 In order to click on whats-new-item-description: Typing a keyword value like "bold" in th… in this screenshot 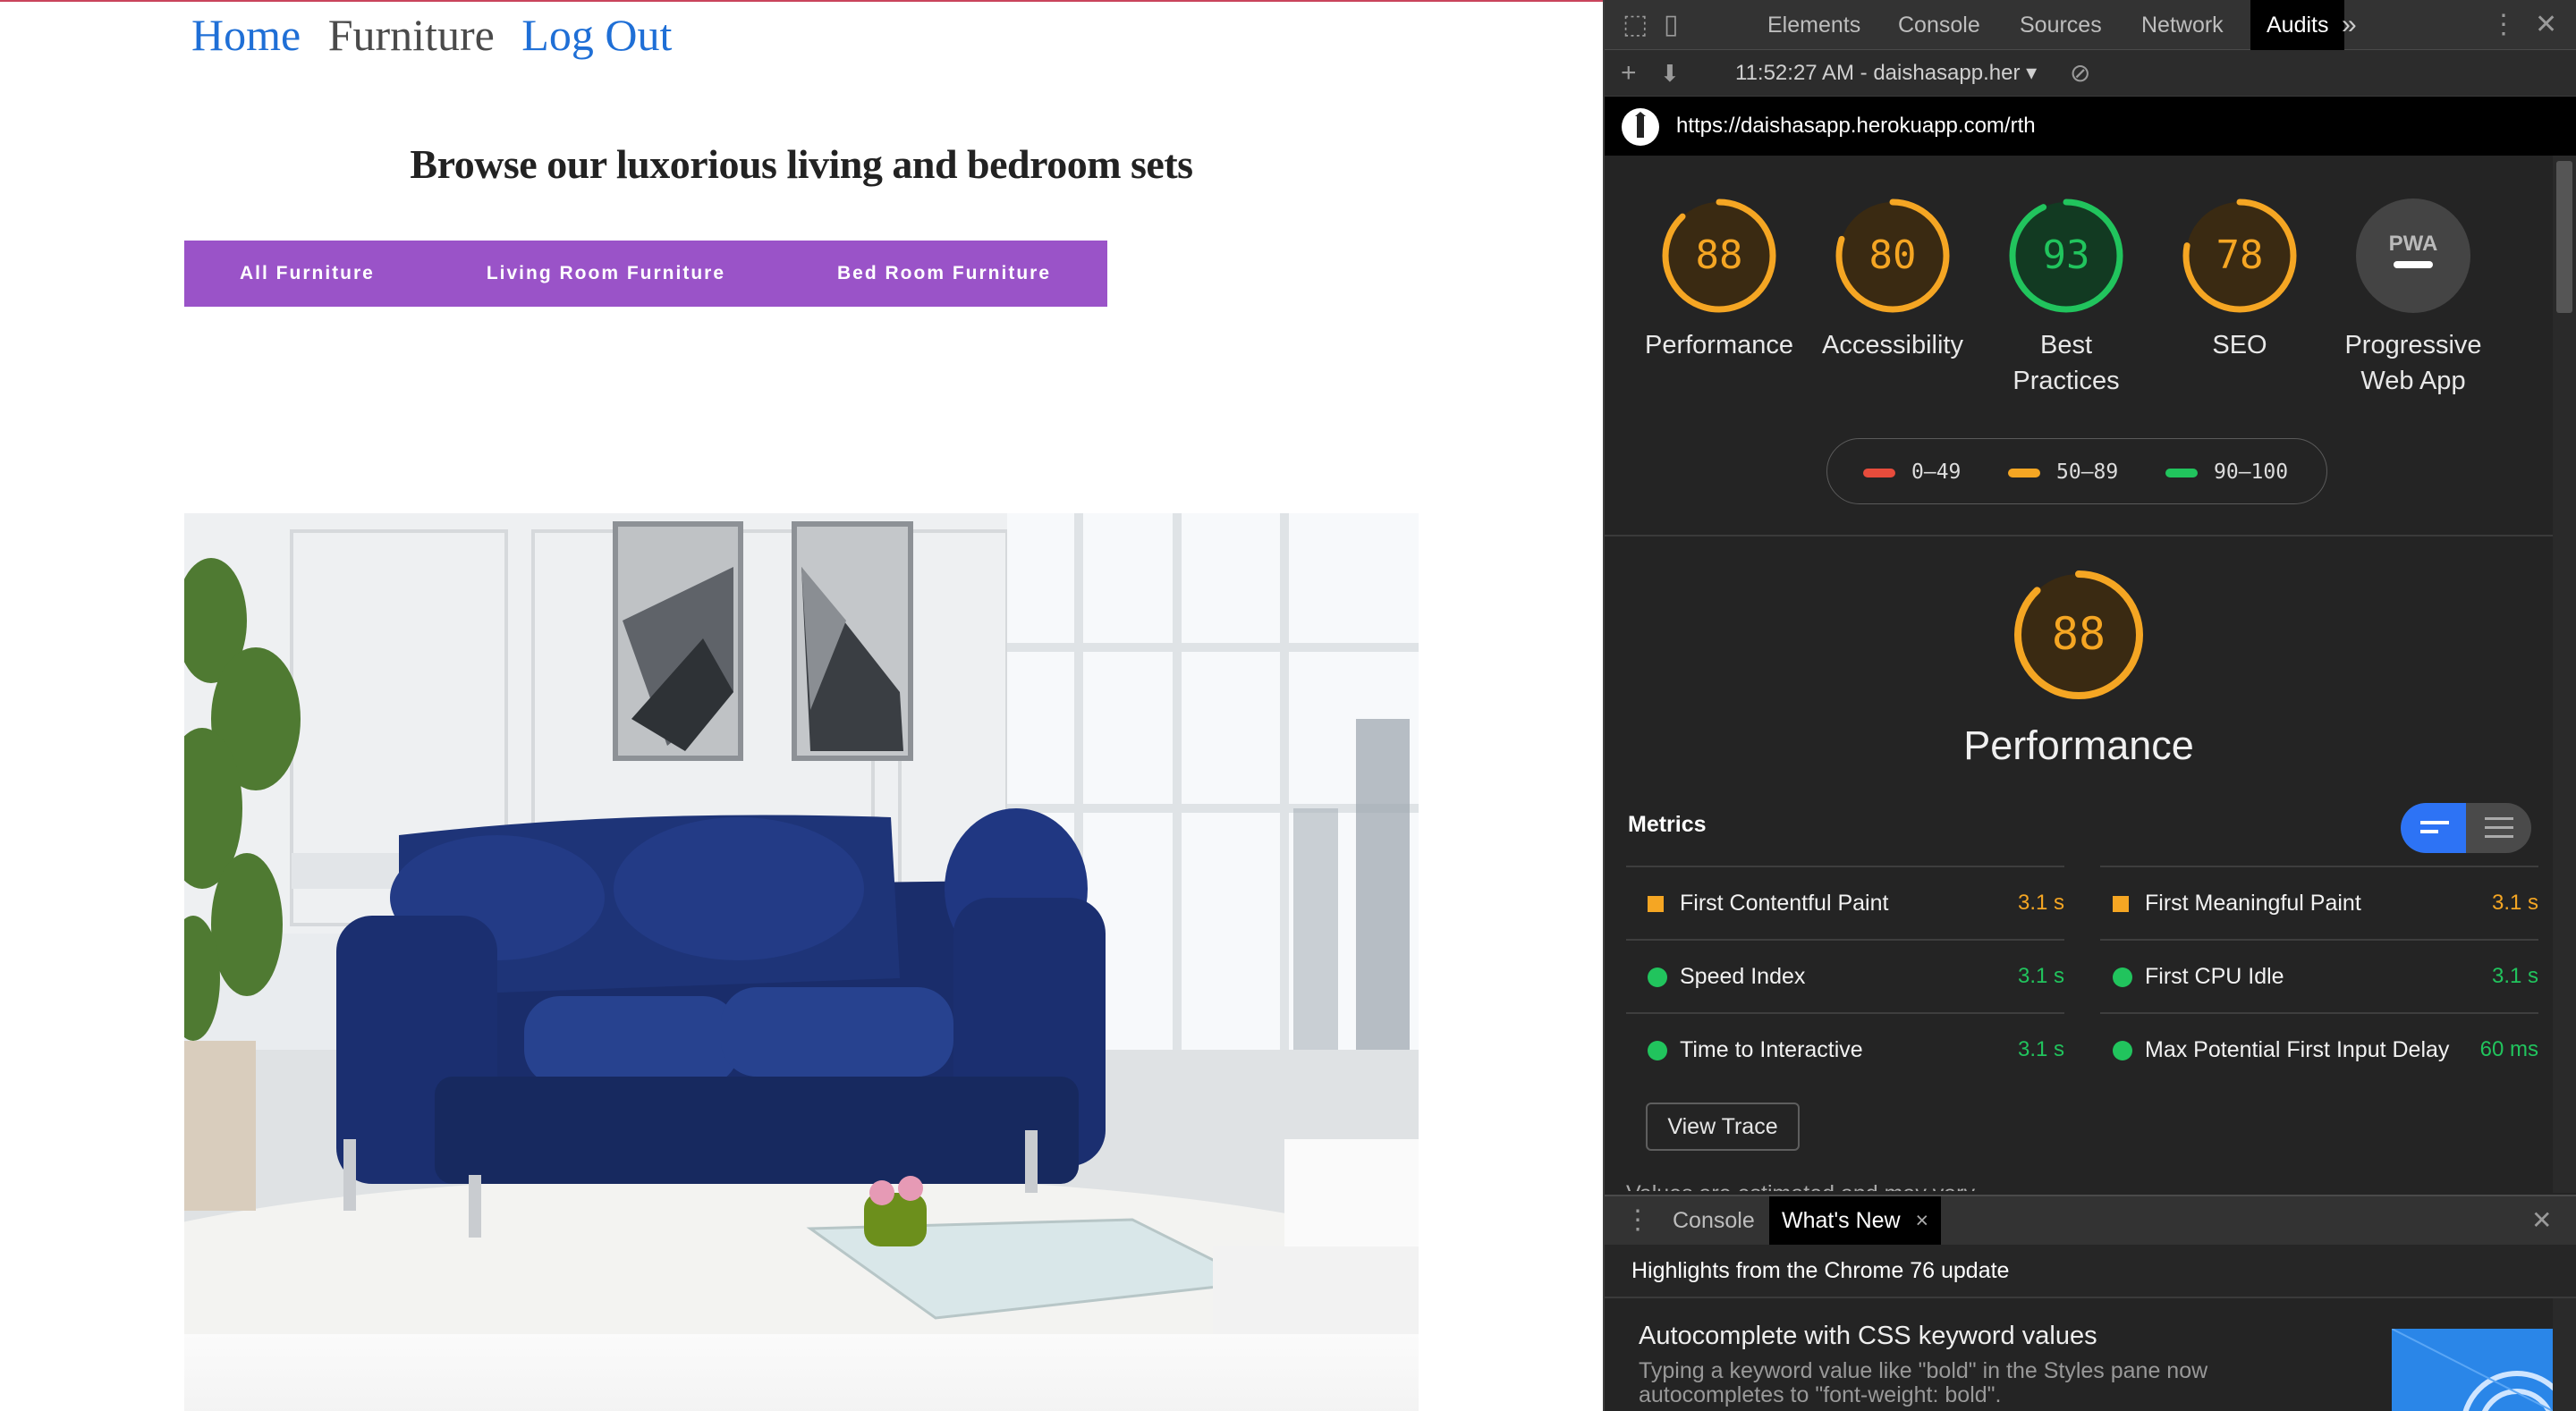, I will do `click(1923, 1383)`.